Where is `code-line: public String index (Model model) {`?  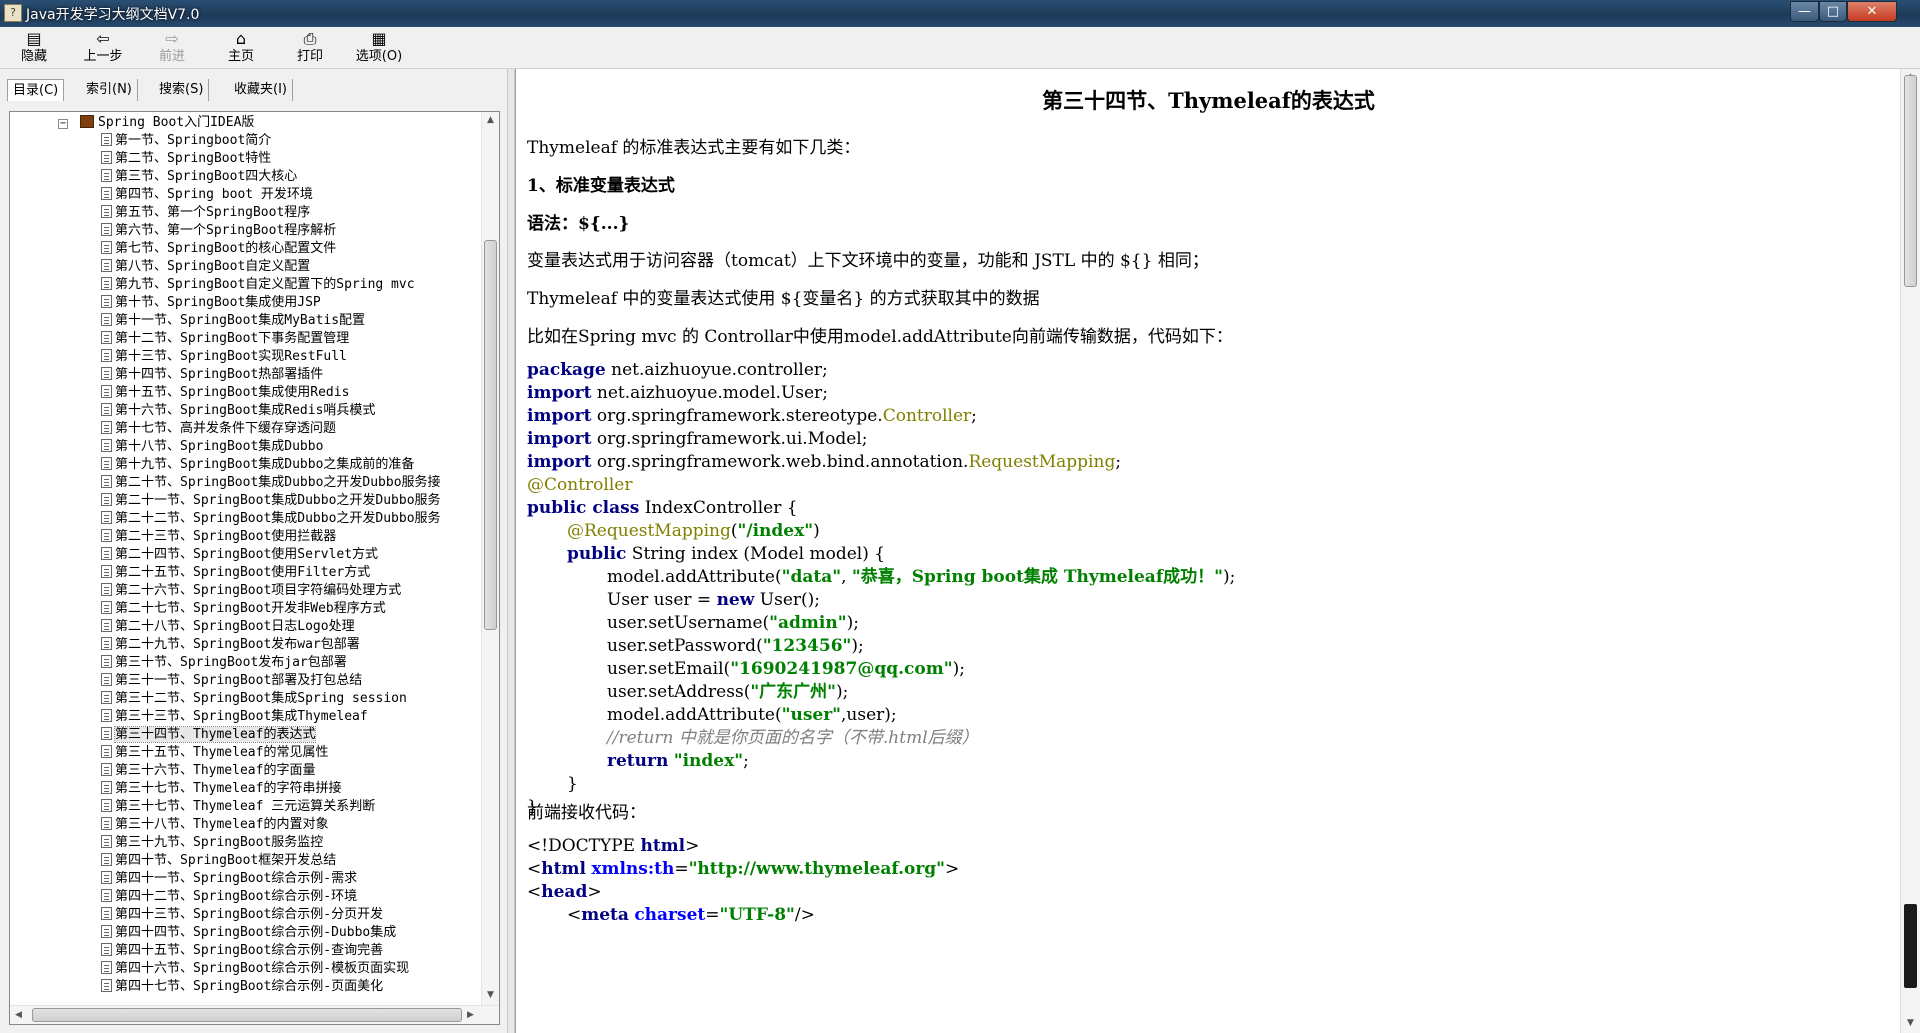 code-line: public String index (Model model) { is located at coordinates (726, 554).